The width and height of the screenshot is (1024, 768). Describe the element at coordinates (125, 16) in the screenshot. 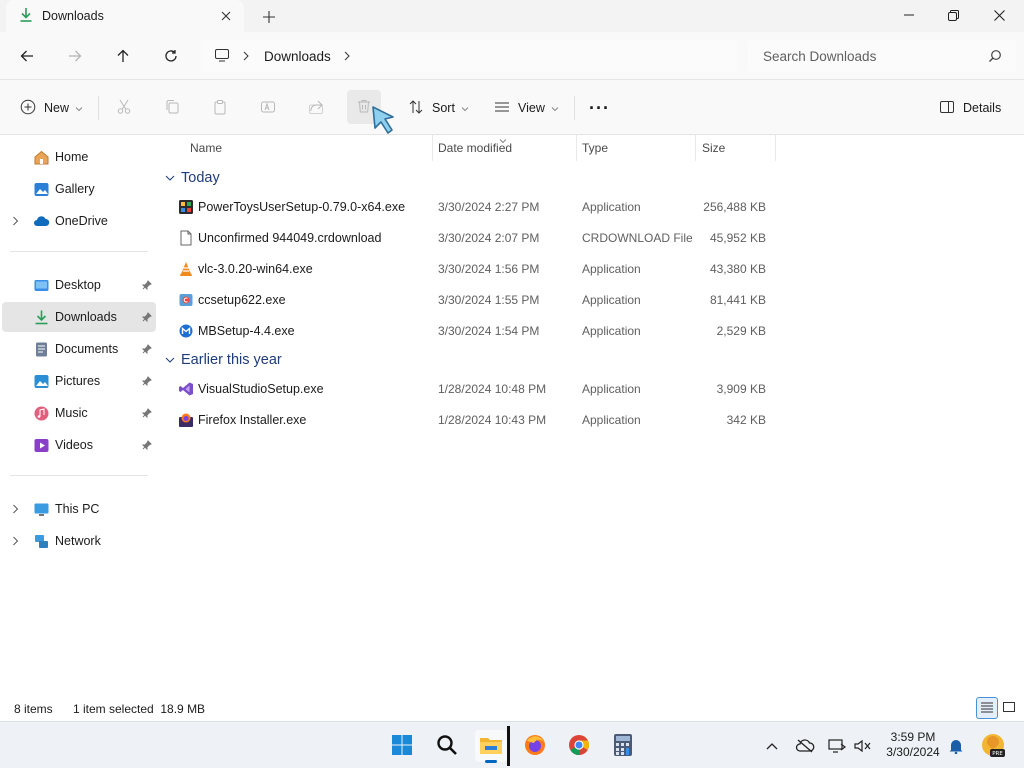

I see `tab-downloads: Downloads` at that location.